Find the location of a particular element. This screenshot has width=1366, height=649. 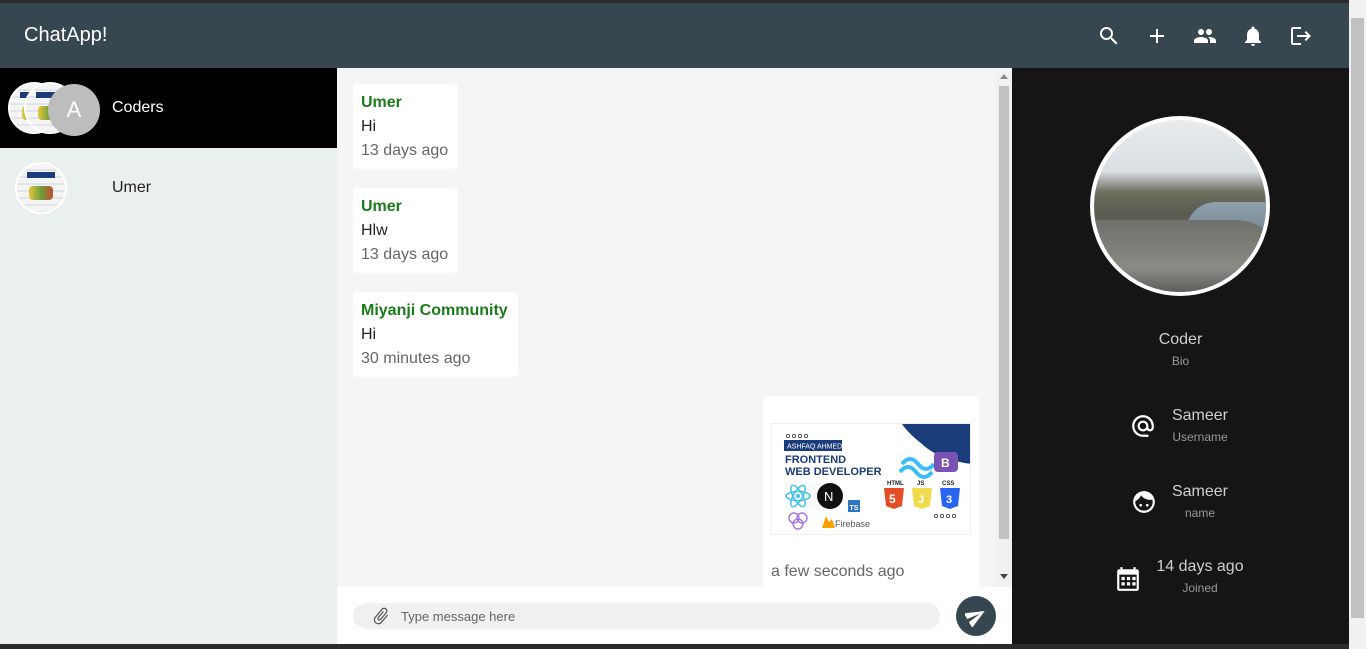

svg-text: J is located at coordinates (921, 500).